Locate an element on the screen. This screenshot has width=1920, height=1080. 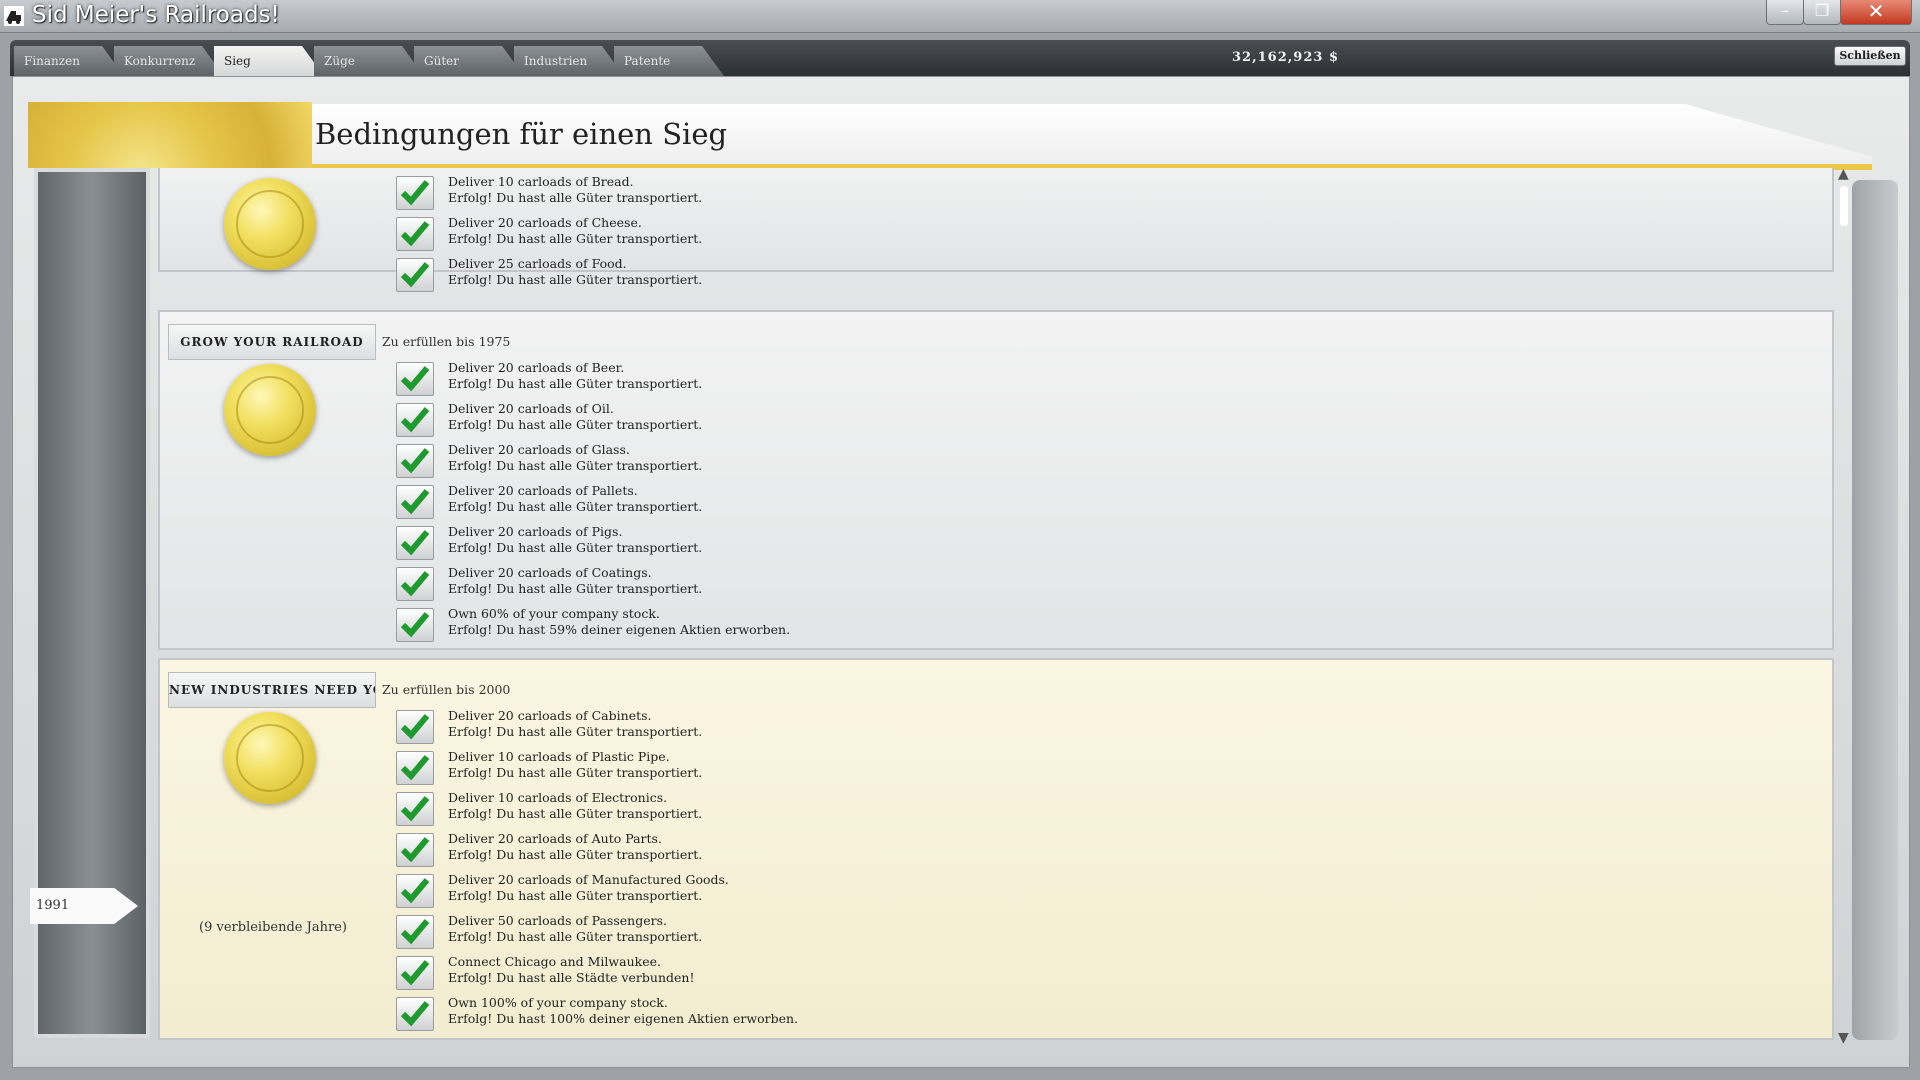
condition-task: Deliver 10 carloads of Electronics. is located at coordinates (558, 797).